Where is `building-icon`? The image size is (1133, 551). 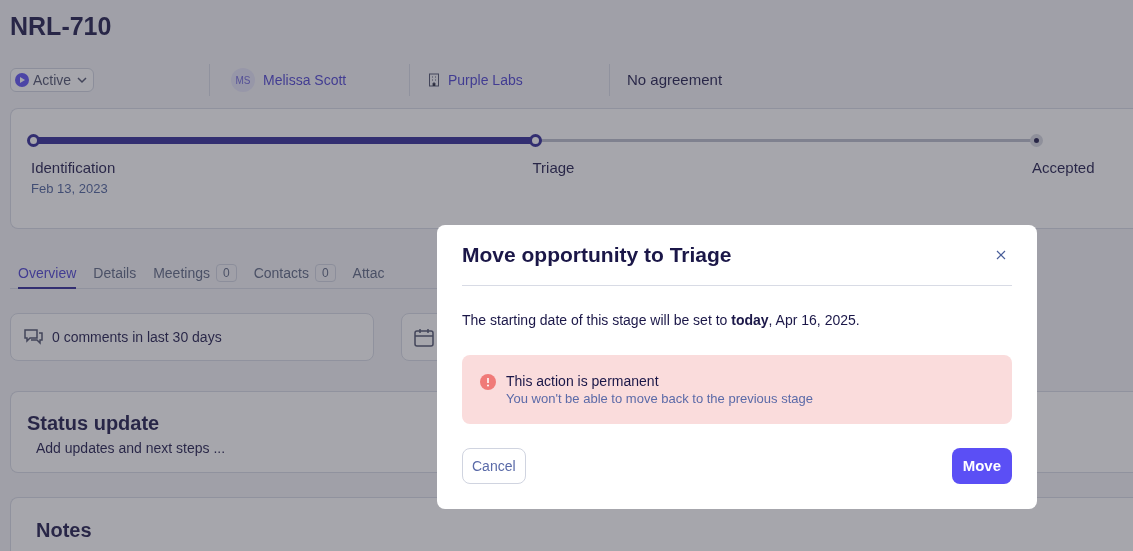
building-icon is located at coordinates (434, 80).